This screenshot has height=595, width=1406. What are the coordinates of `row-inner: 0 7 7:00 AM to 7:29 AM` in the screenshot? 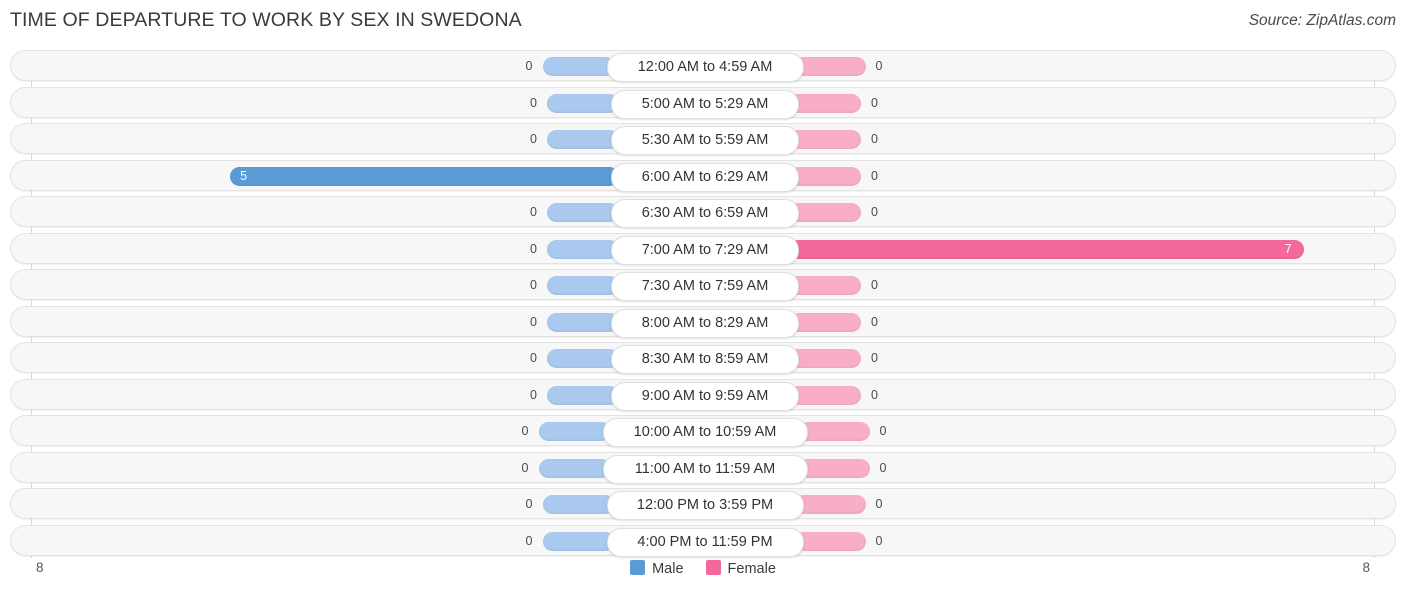 It's located at (704, 249).